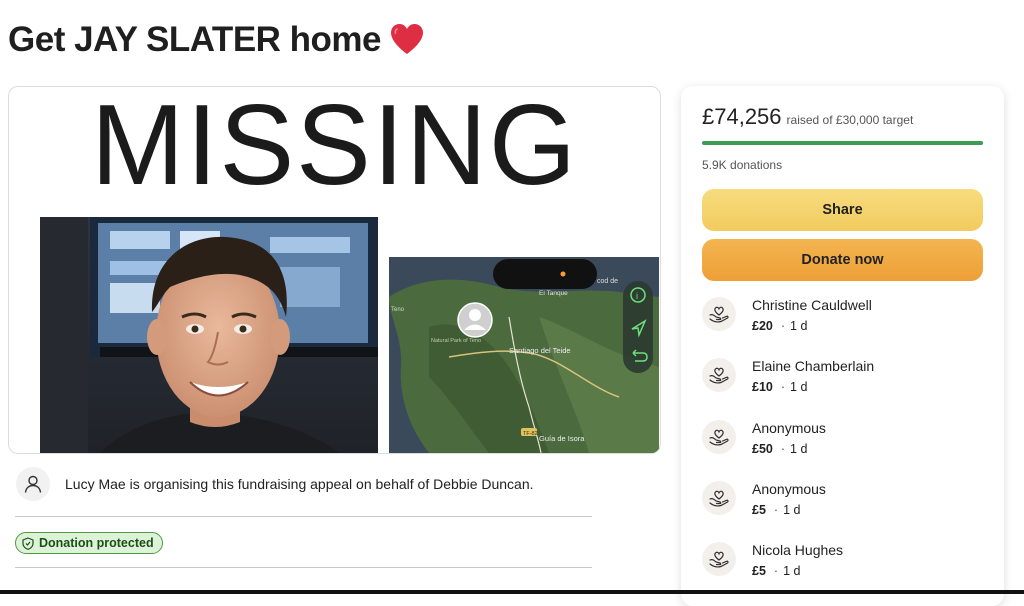 The width and height of the screenshot is (1024, 606). Describe the element at coordinates (456, 341) in the screenshot. I see `map-label-teno-park: Natural Park of Teno` at that location.